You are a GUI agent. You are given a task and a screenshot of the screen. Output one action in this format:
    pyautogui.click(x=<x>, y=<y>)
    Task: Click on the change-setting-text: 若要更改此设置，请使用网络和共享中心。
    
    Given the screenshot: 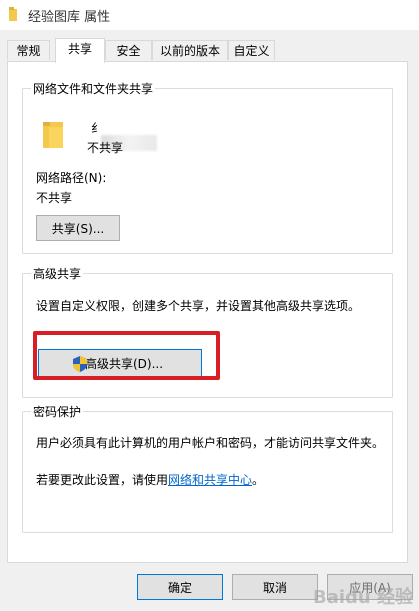 What is the action you would take?
    pyautogui.click(x=150, y=479)
    